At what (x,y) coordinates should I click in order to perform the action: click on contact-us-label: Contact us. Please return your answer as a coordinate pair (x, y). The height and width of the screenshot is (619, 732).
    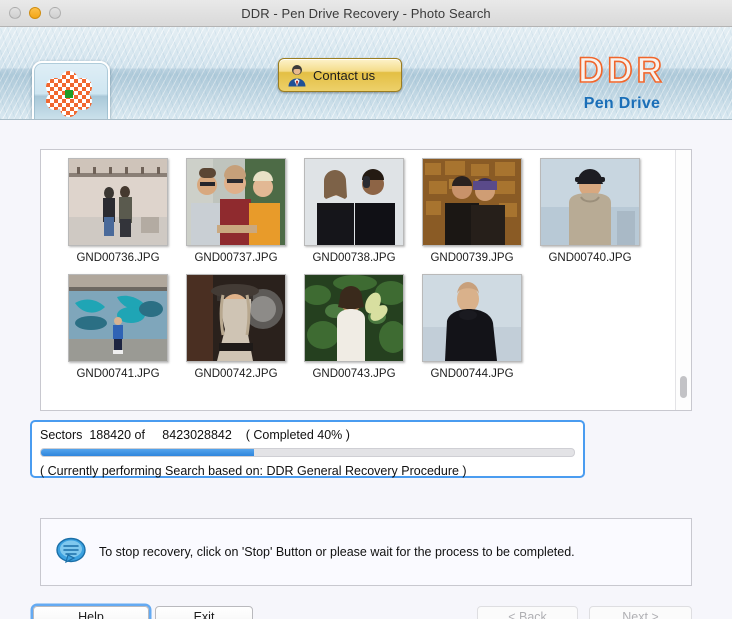
    Looking at the image, I should click on (344, 75).